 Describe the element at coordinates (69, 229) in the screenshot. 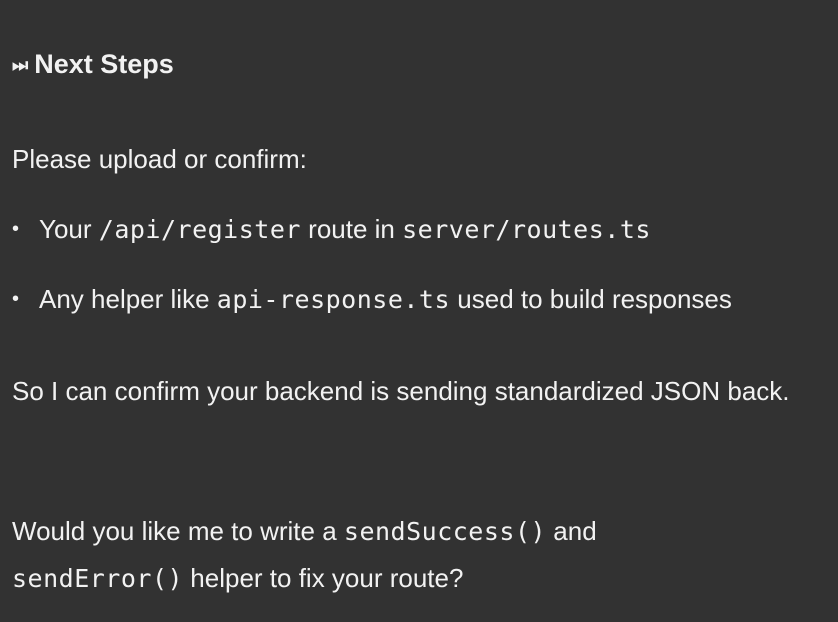

I see `list-item-text: Your` at that location.